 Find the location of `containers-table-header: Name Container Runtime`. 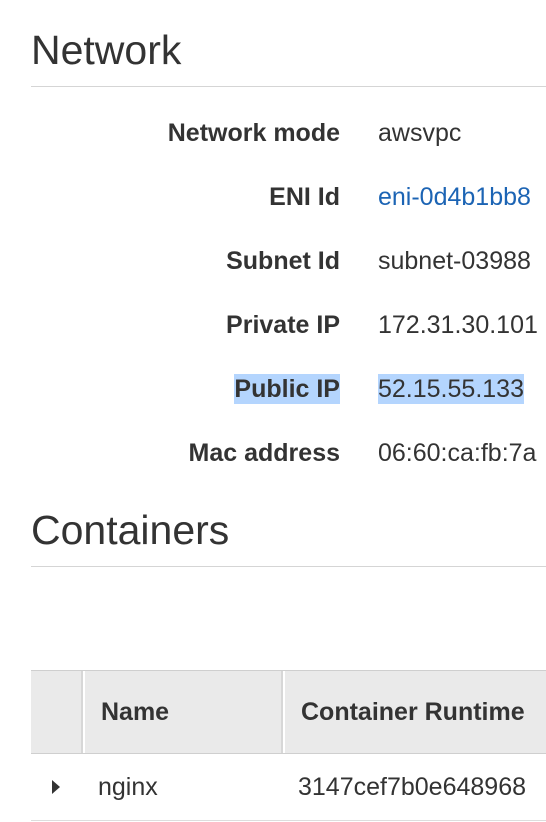

containers-table-header: Name Container Runtime is located at coordinates (288, 712).